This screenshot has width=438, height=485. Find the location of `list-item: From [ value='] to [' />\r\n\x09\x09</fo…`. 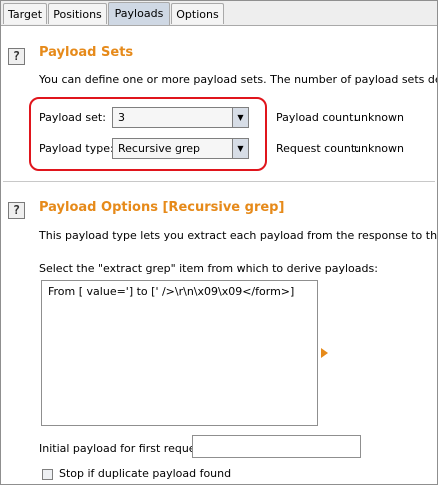

list-item: From [ value='] to [' />\r\n\x09\x09</fo… is located at coordinates (171, 291).